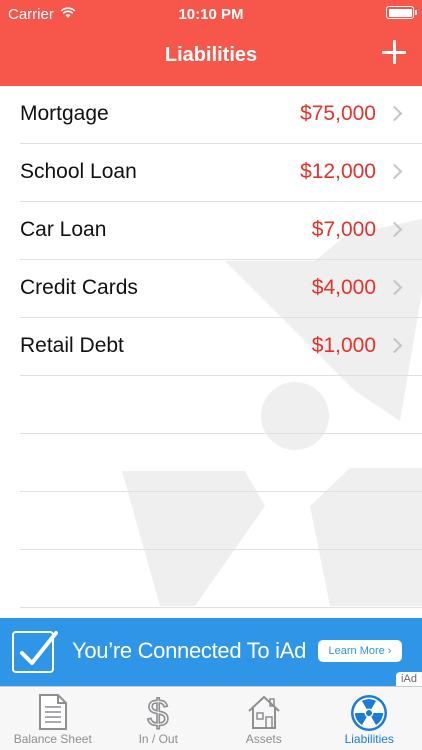 The height and width of the screenshot is (750, 422). I want to click on liability-label: School Loan, so click(78, 171).